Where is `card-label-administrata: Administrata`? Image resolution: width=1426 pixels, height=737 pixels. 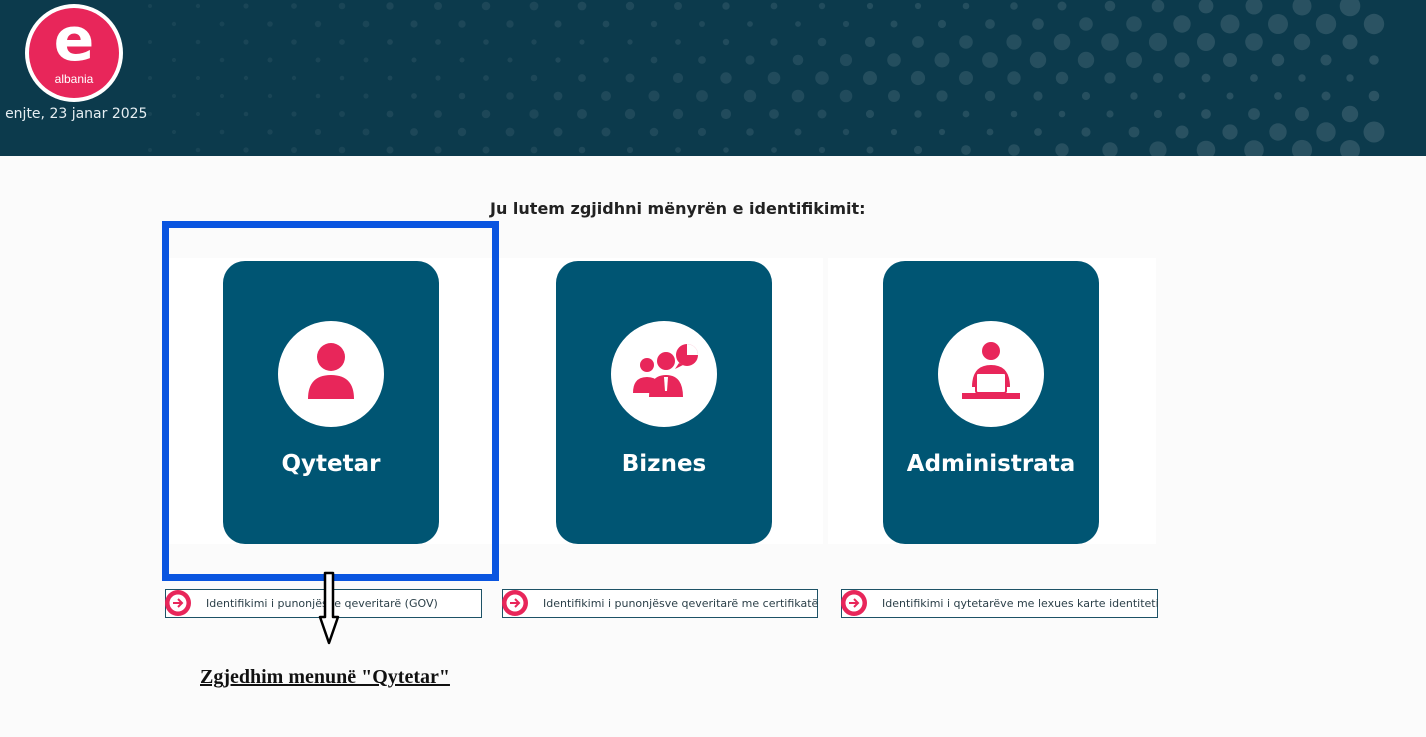
card-label-administrata: Administrata is located at coordinates (991, 464).